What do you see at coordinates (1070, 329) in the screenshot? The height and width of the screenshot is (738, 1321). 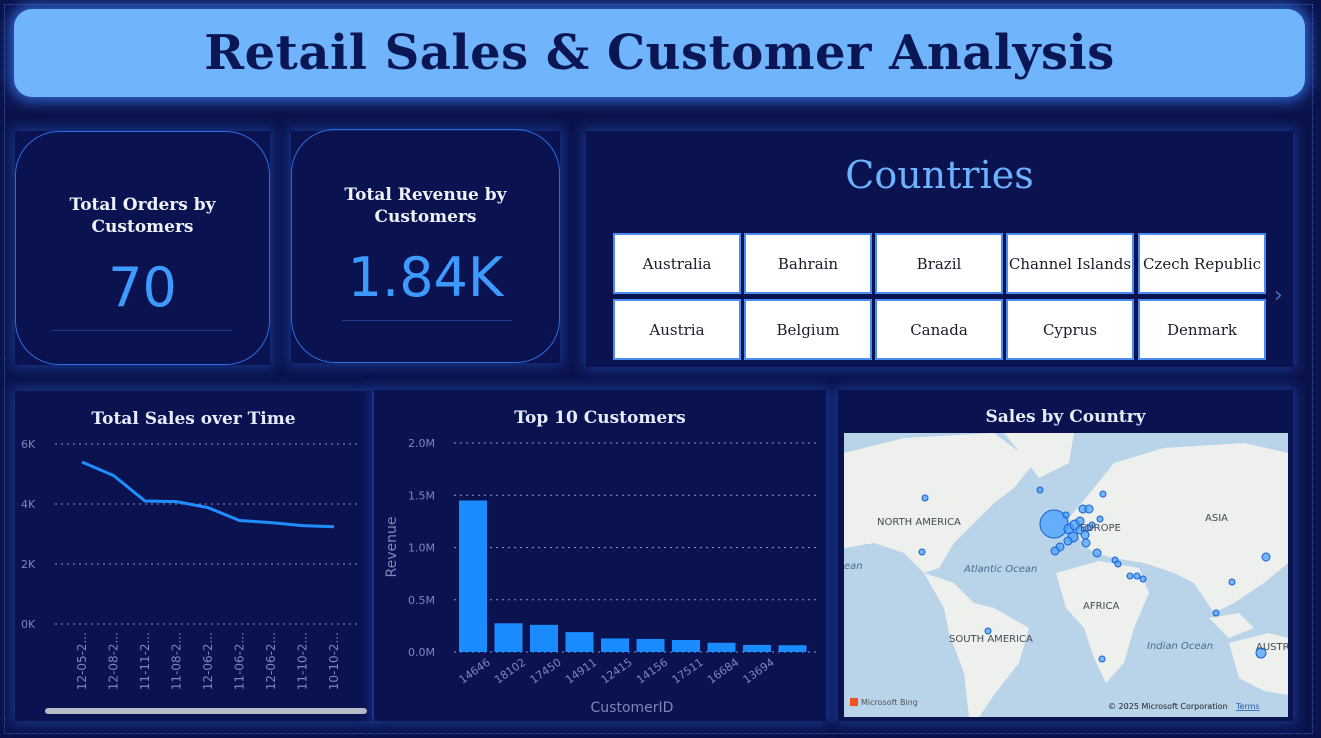 I see `country-tile: Cyprus` at bounding box center [1070, 329].